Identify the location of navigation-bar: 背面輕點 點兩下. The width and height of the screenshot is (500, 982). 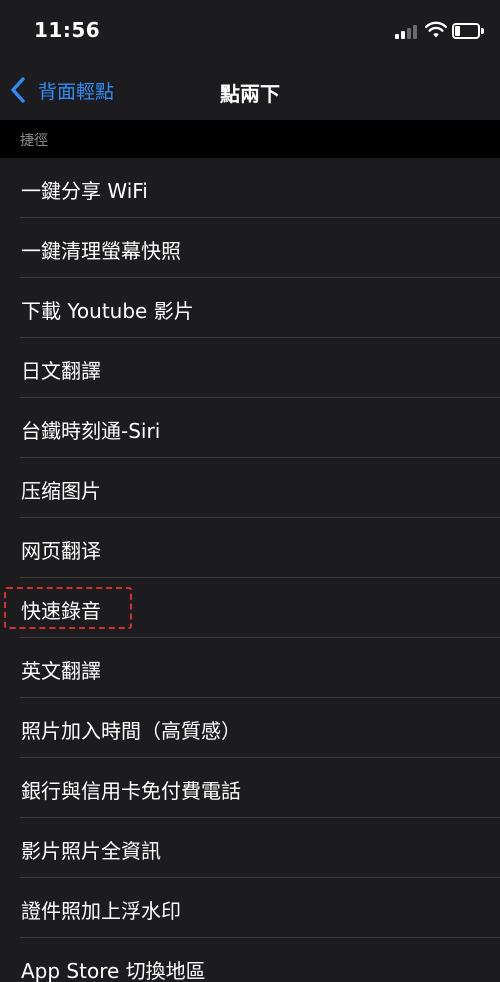
(250, 90).